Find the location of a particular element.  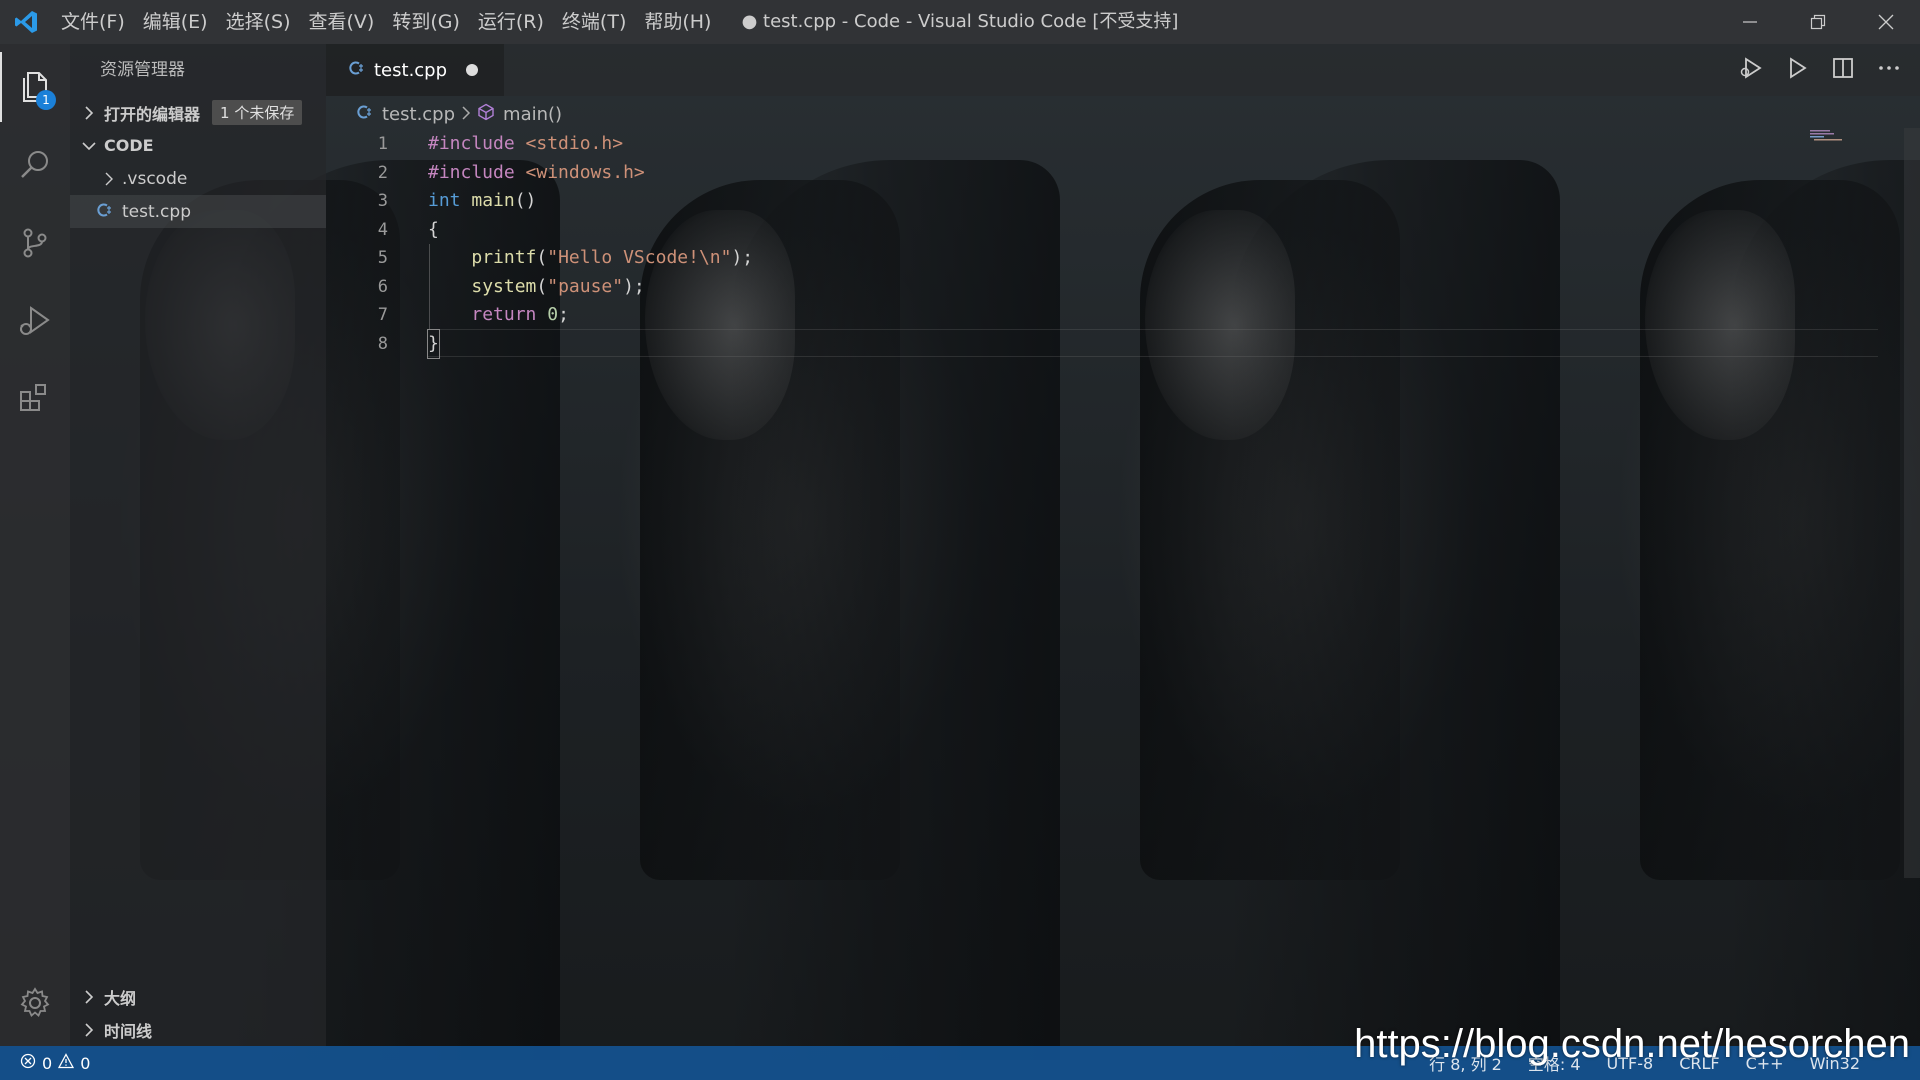

sidebar-title: 资源管理器 is located at coordinates (142, 70).